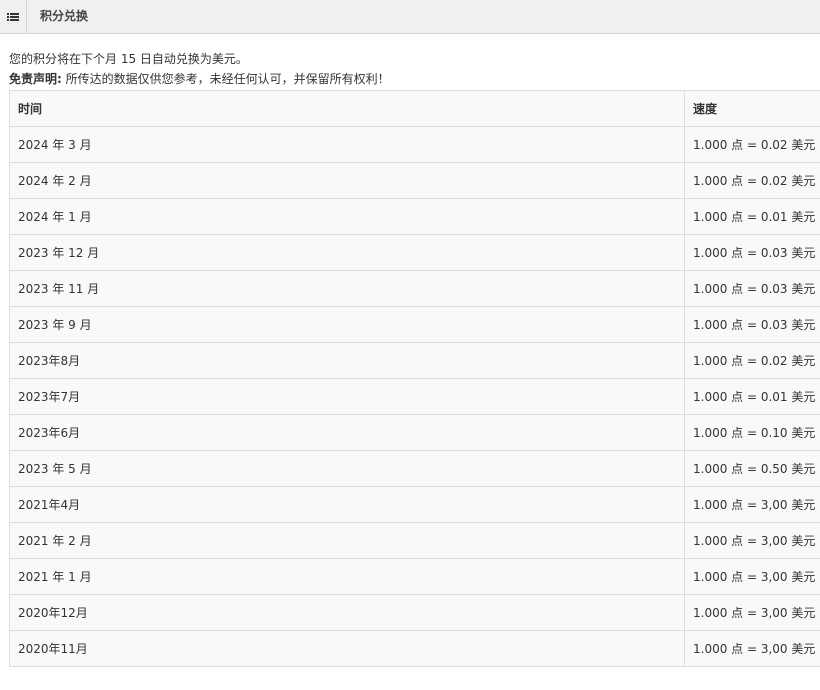  Describe the element at coordinates (64, 16) in the screenshot. I see `page-title: 积分兑换` at that location.